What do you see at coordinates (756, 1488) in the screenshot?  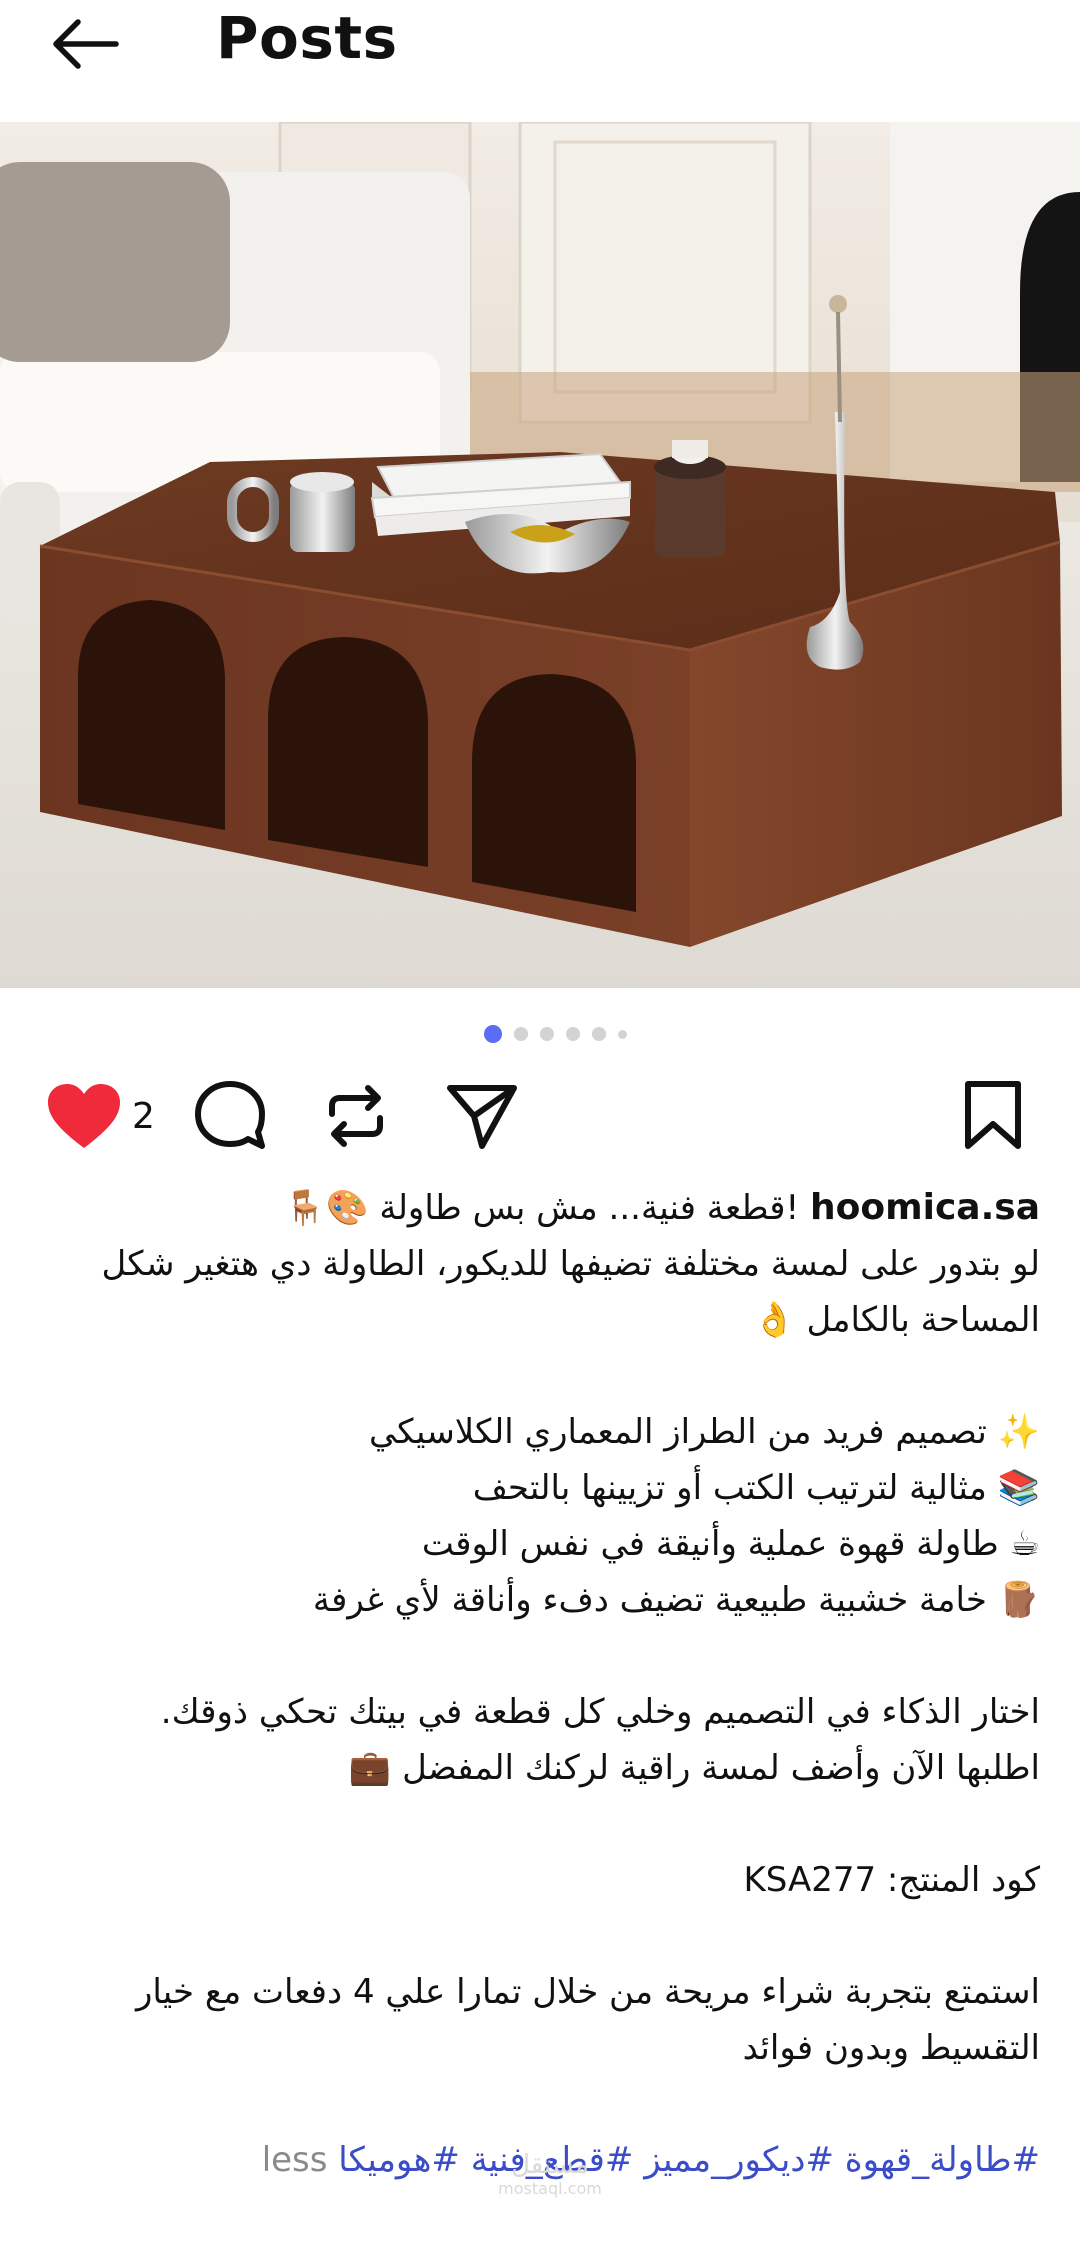 I see `feature-item: 📚 مثالية لترتيب الكتب أو تزيينها بالتحف` at bounding box center [756, 1488].